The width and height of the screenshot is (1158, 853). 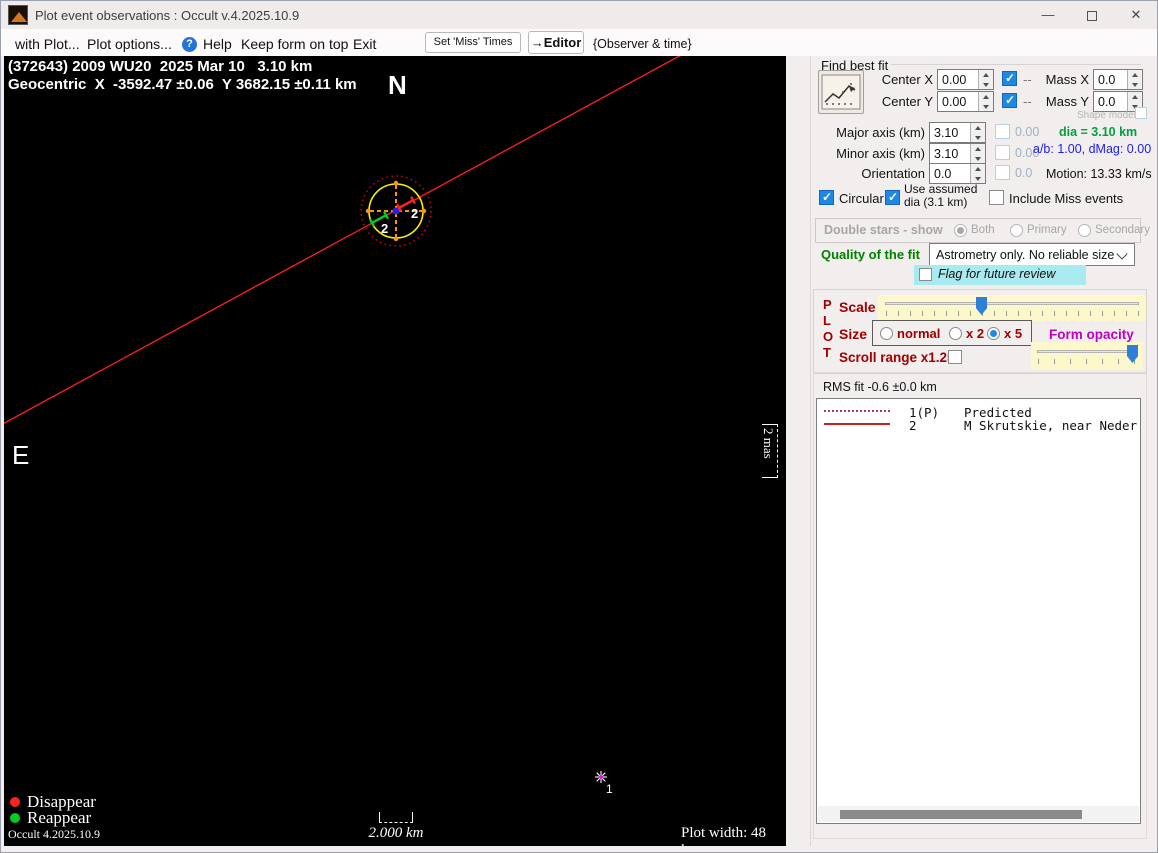 I want to click on orientation-spin-buttons, so click(x=977, y=173).